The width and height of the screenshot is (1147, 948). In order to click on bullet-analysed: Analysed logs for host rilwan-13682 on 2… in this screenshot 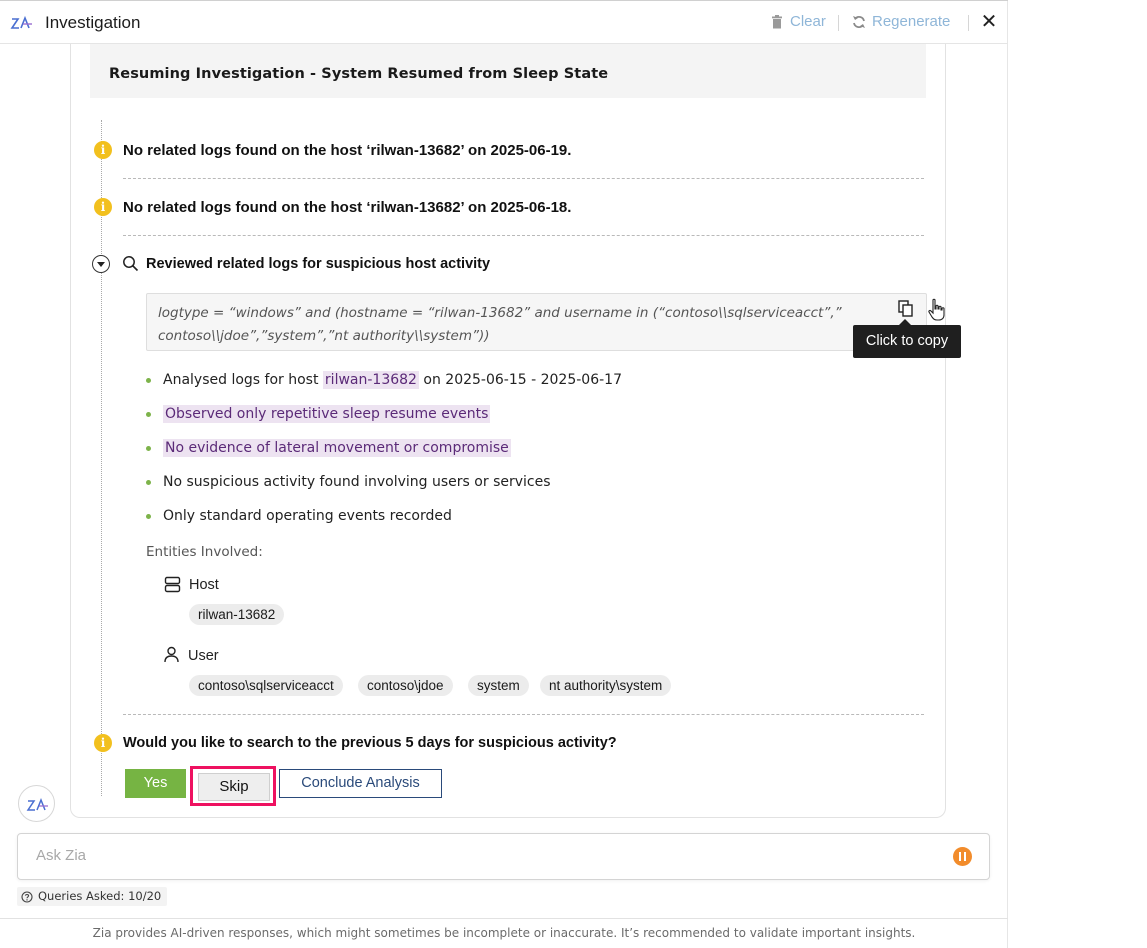, I will do `click(392, 380)`.